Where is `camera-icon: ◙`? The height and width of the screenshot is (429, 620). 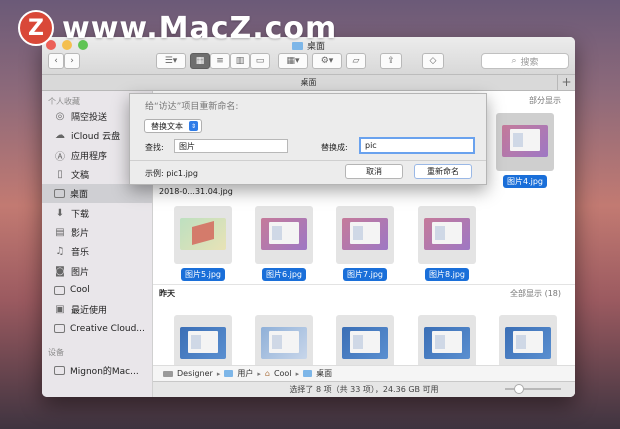 camera-icon: ◙ is located at coordinates (60, 271).